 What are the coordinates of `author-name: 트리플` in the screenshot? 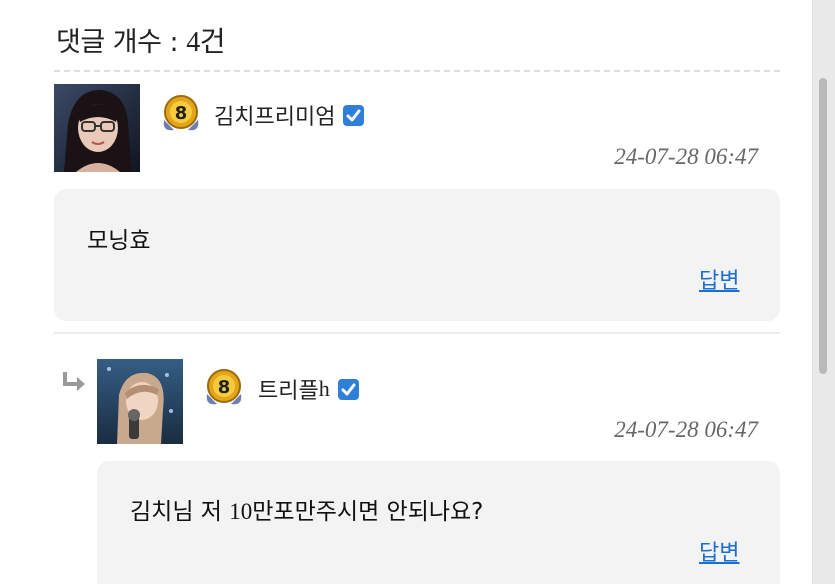 It's located at (288, 389).